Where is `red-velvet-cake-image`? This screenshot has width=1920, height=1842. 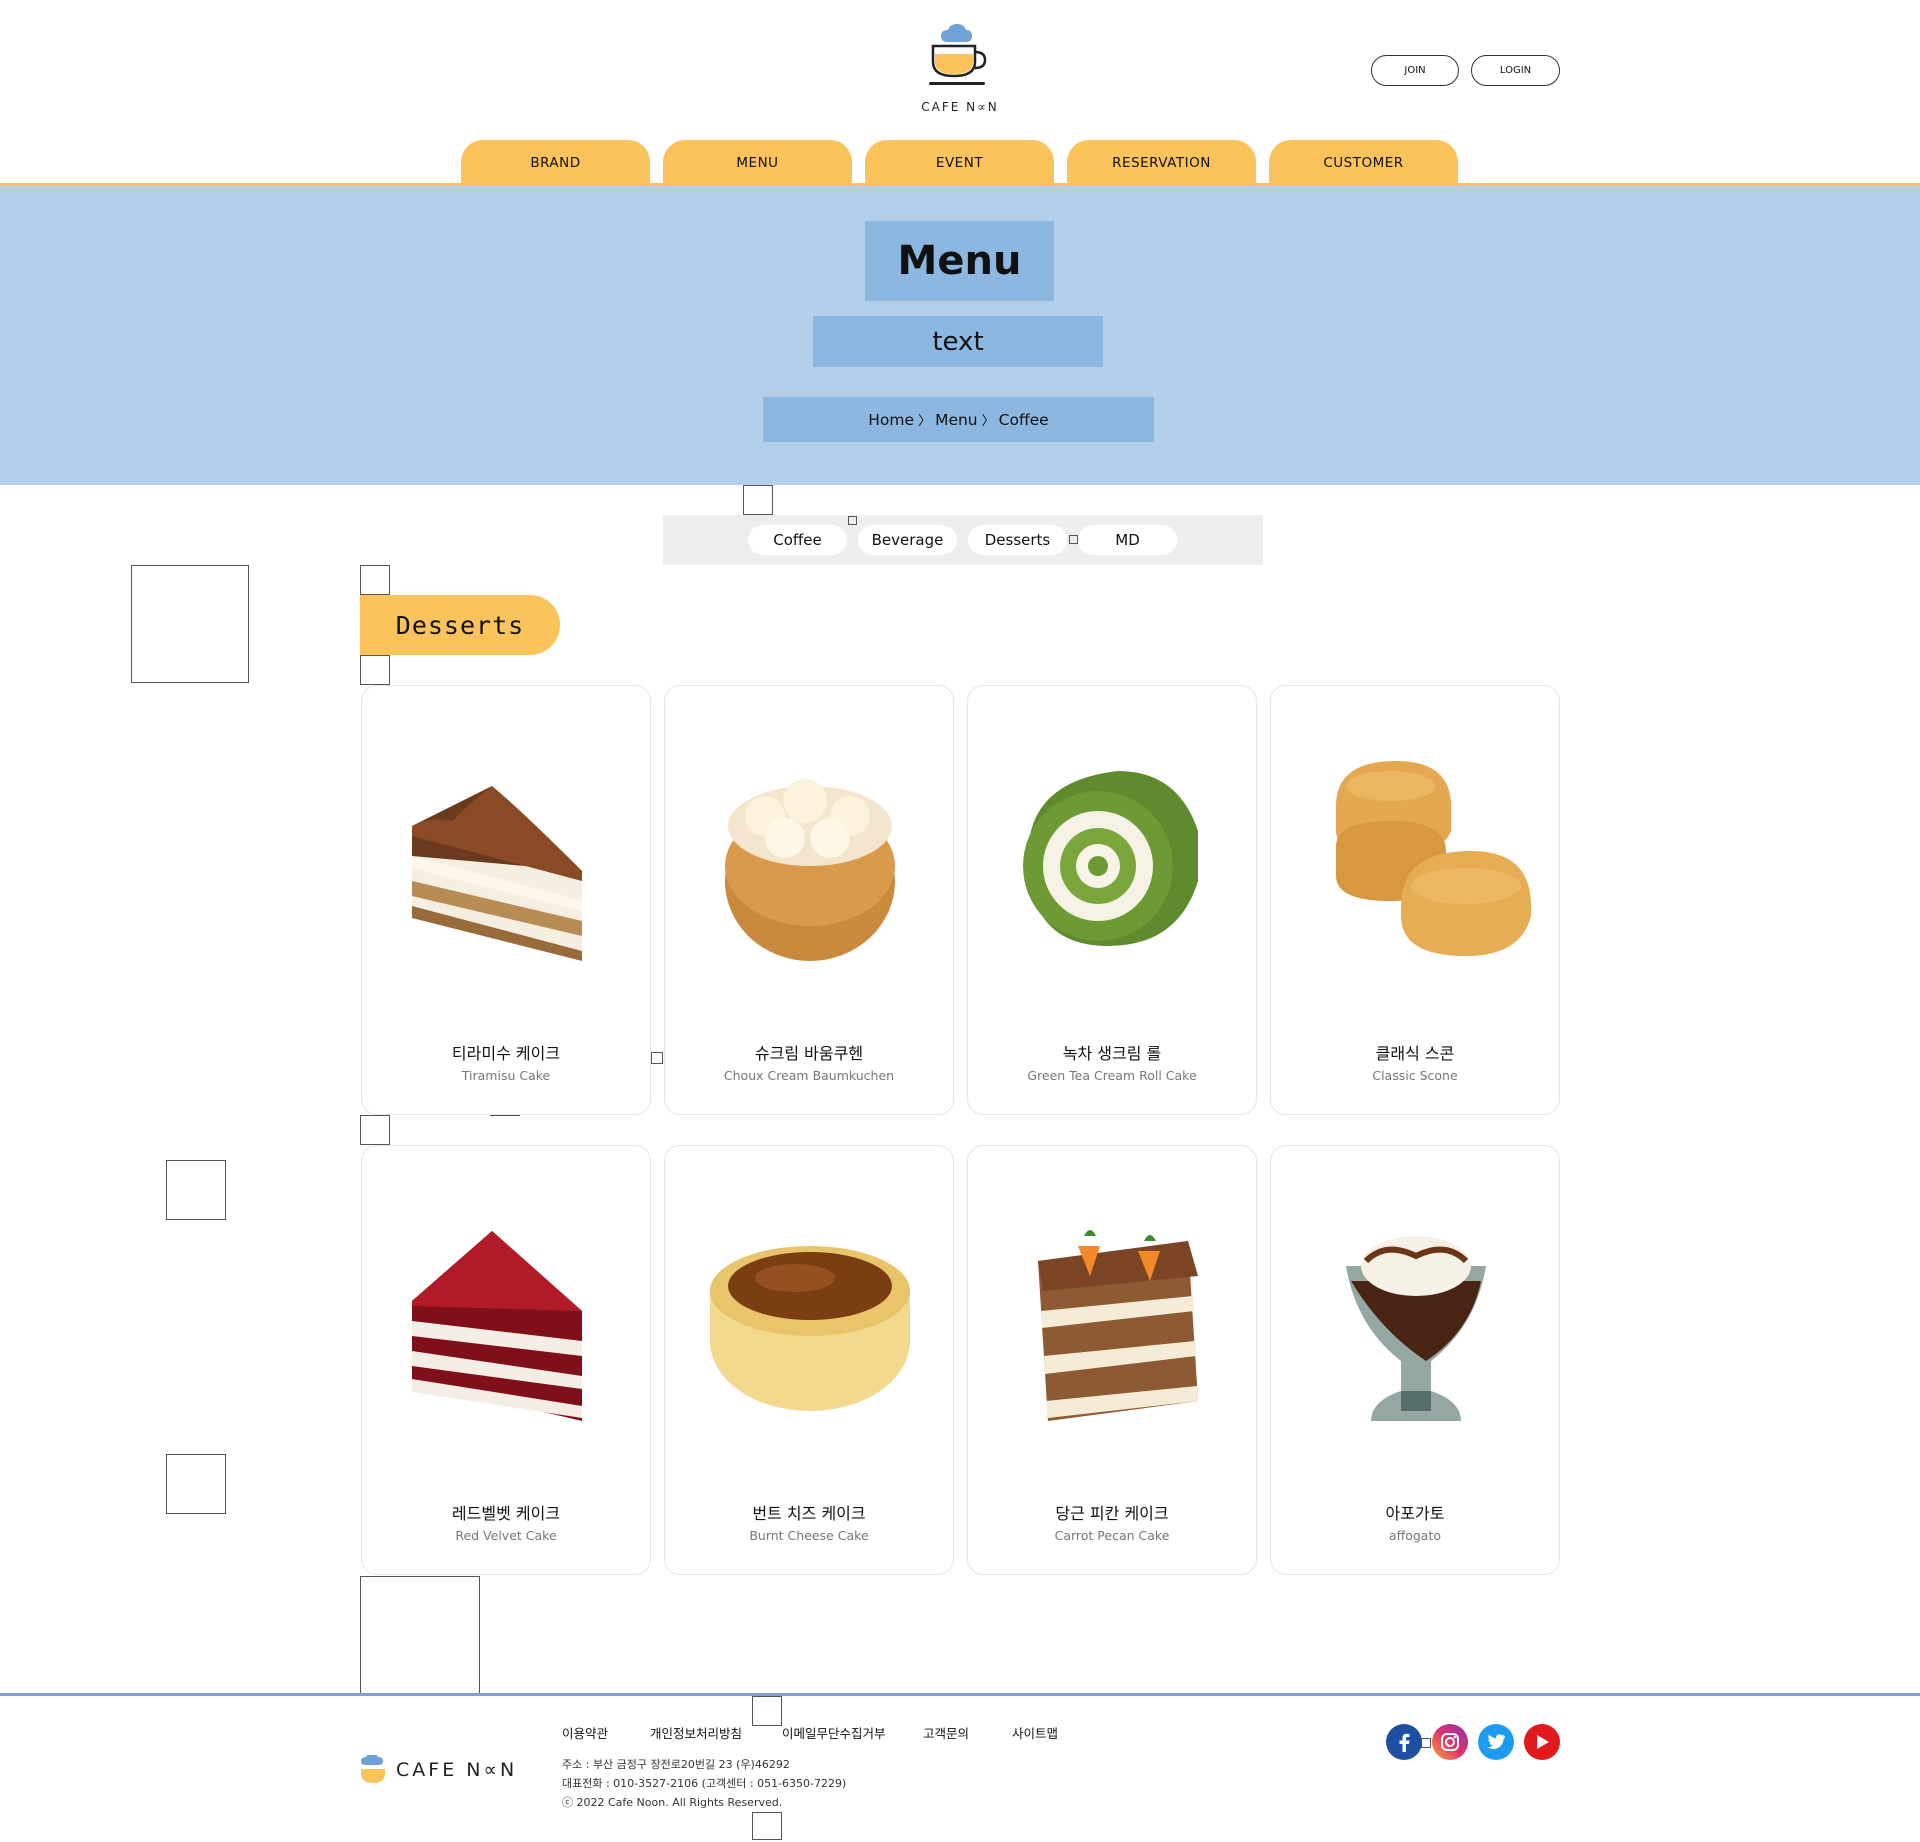
red-velvet-cake-image is located at coordinates (497, 1326).